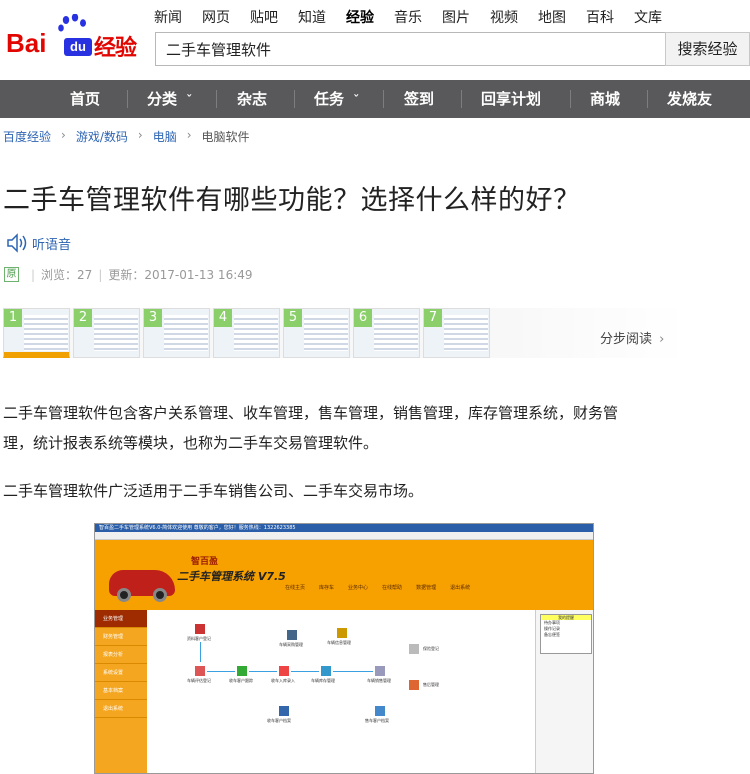 The width and height of the screenshot is (750, 774). I want to click on flow-label: 收车客户档案, so click(279, 720).